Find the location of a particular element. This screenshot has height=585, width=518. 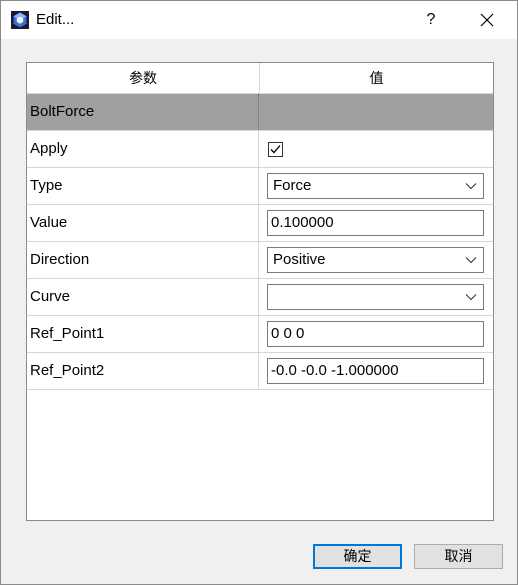

type-combobox: Force is located at coordinates (375, 186).